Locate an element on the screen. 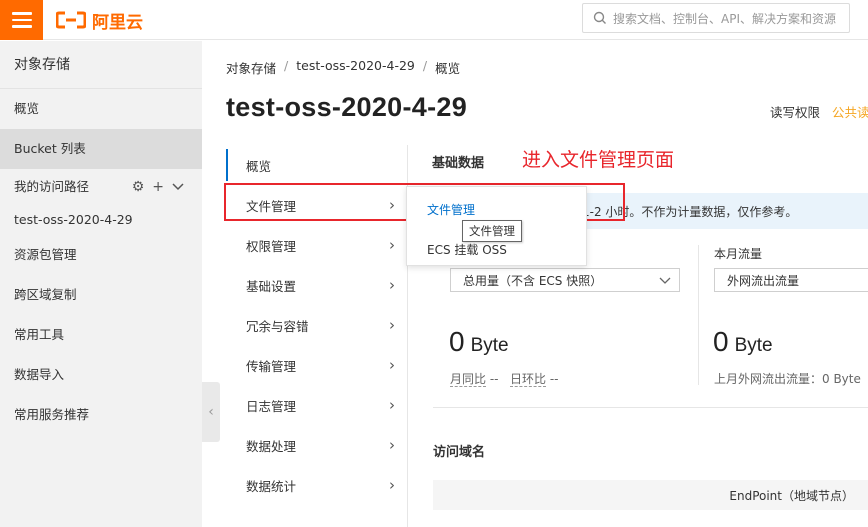 The width and height of the screenshot is (868, 527). comparison-stats: 月同比 -- 日环比 -- is located at coordinates (504, 378).